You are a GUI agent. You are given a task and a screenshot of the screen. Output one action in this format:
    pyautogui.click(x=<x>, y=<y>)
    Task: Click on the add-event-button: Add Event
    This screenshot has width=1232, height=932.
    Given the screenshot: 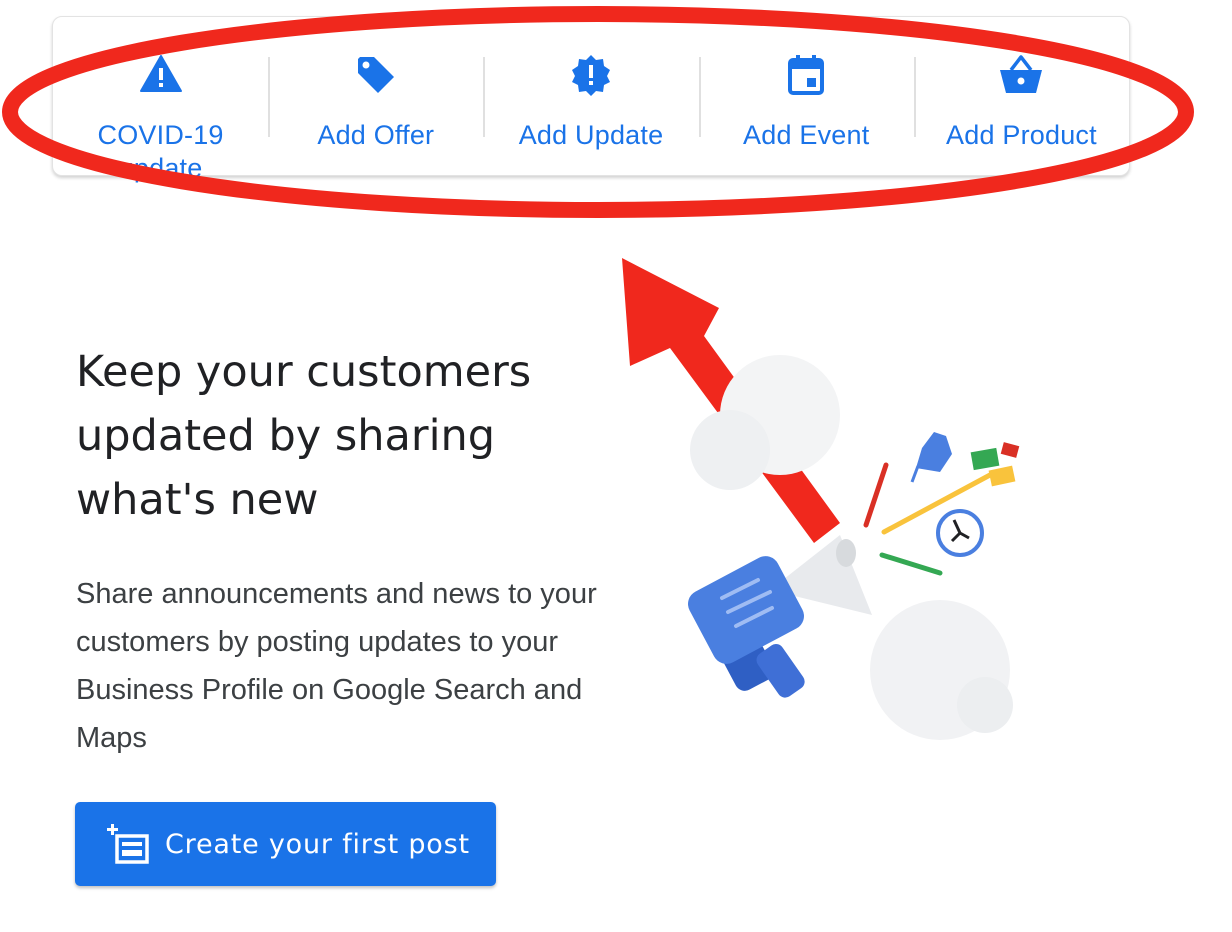 What is the action you would take?
    pyautogui.click(x=806, y=96)
    